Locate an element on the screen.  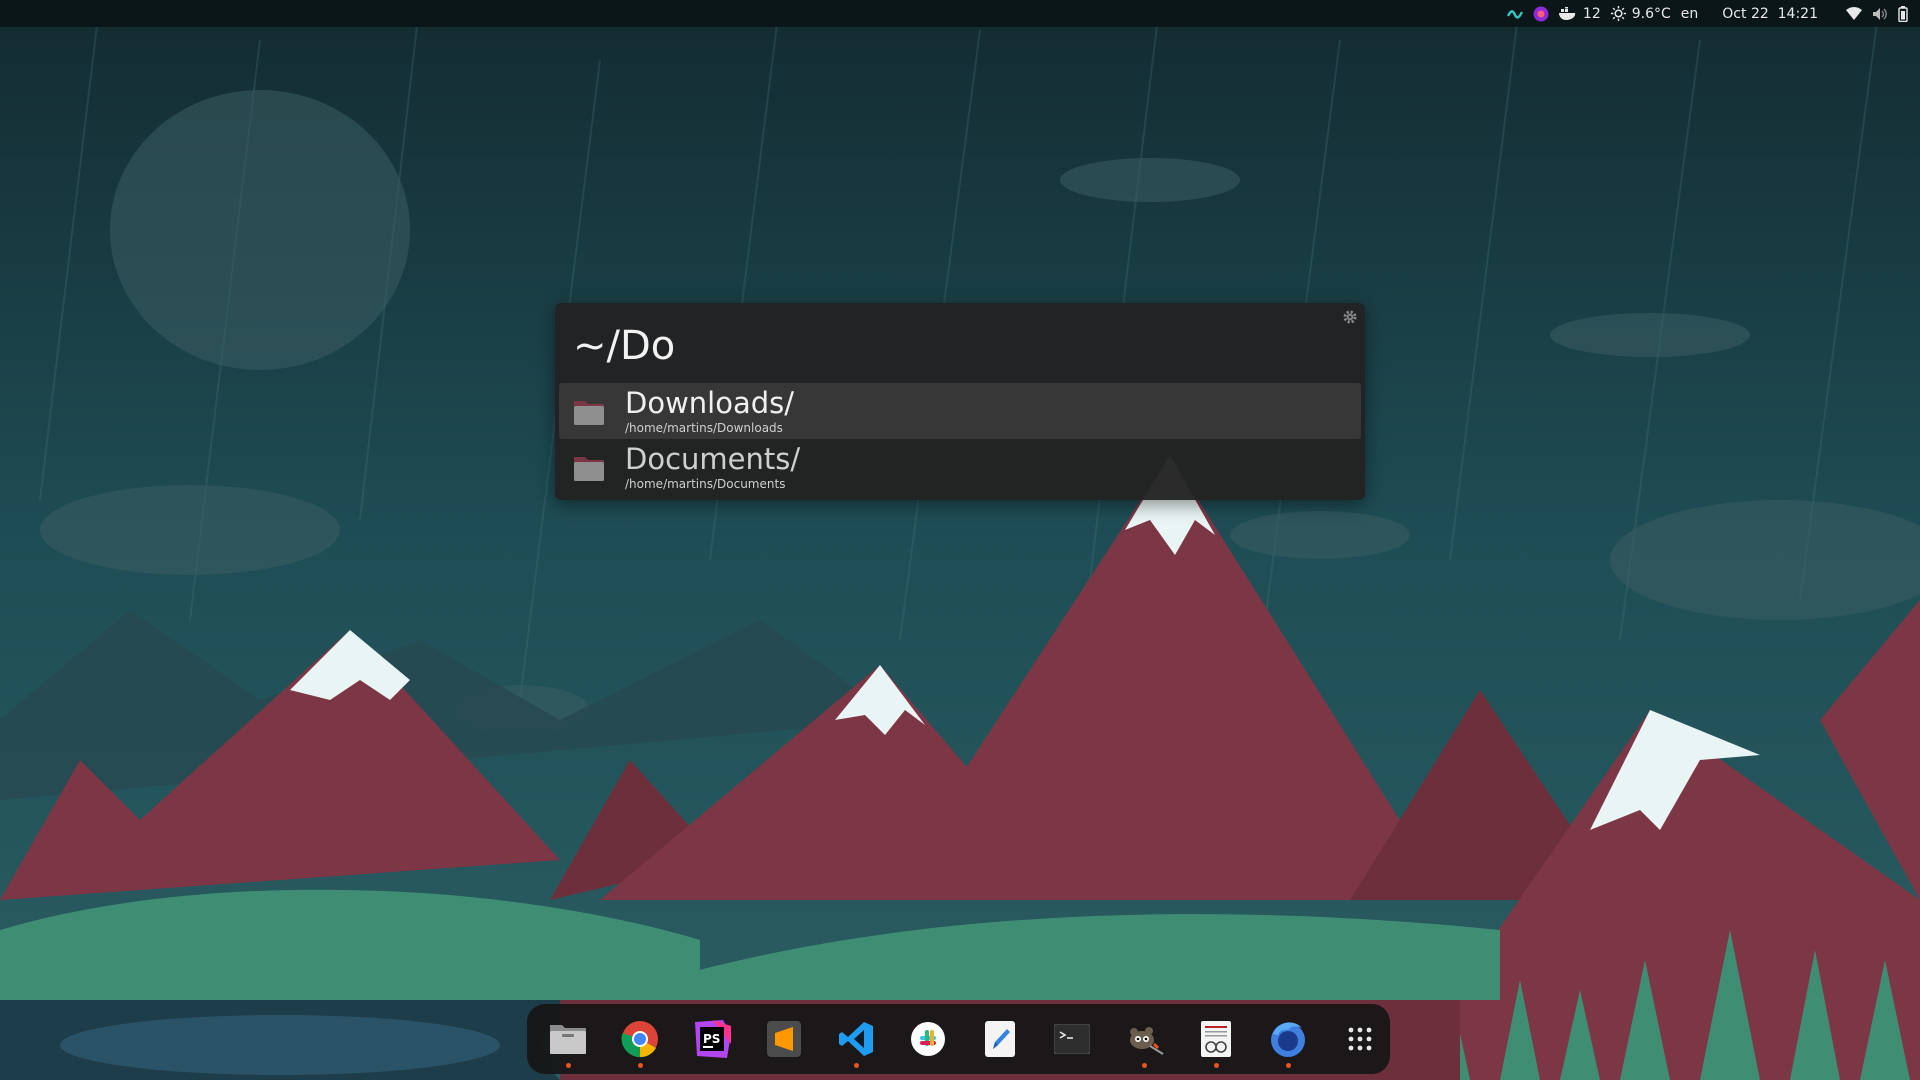
battery-icon is located at coordinates (1903, 13).